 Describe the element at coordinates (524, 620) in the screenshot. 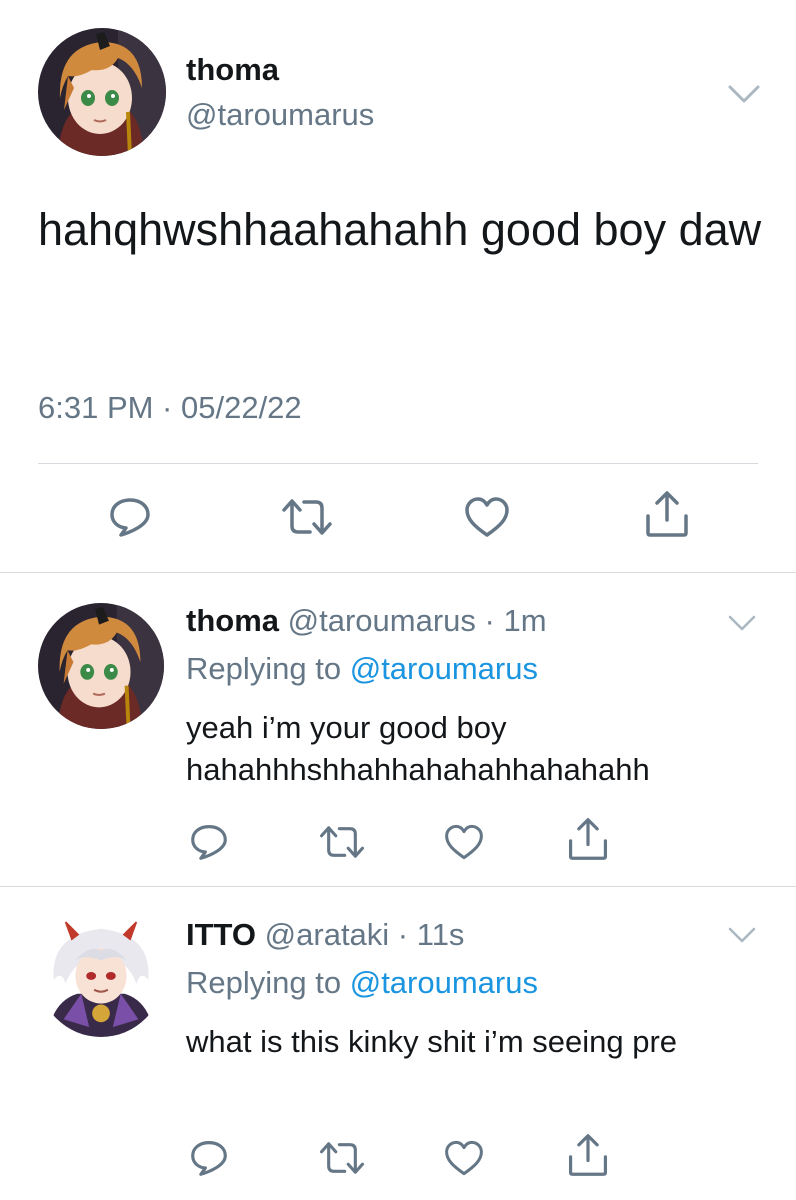

I see `reply-time: 1m` at that location.